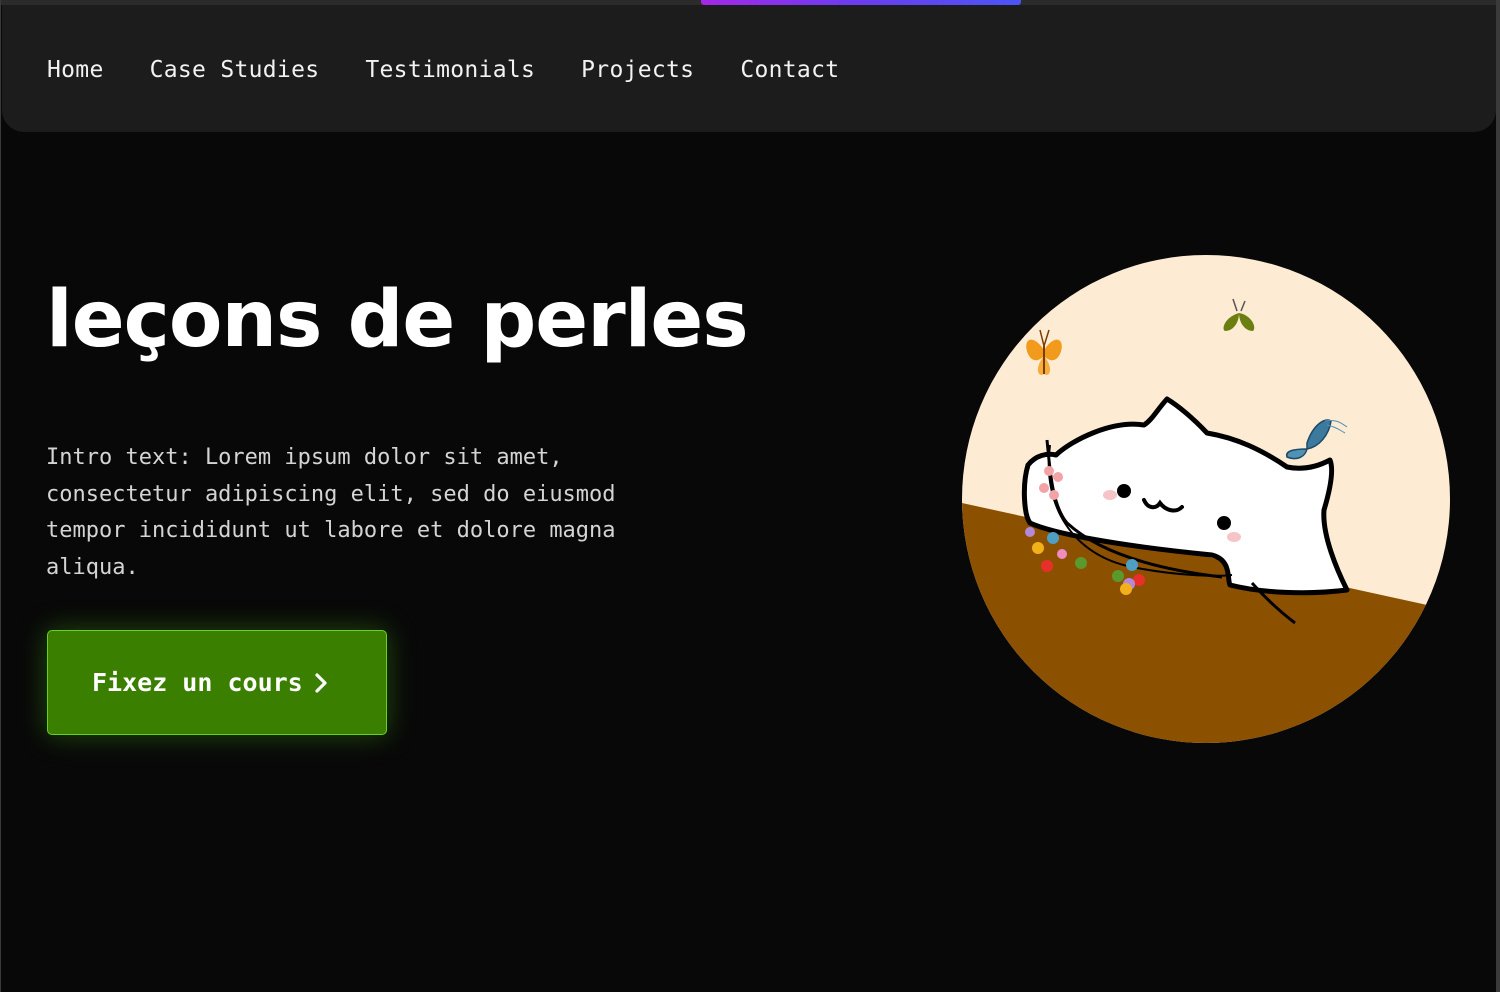  What do you see at coordinates (1124, 491) in the screenshot?
I see `cat-eye-left` at bounding box center [1124, 491].